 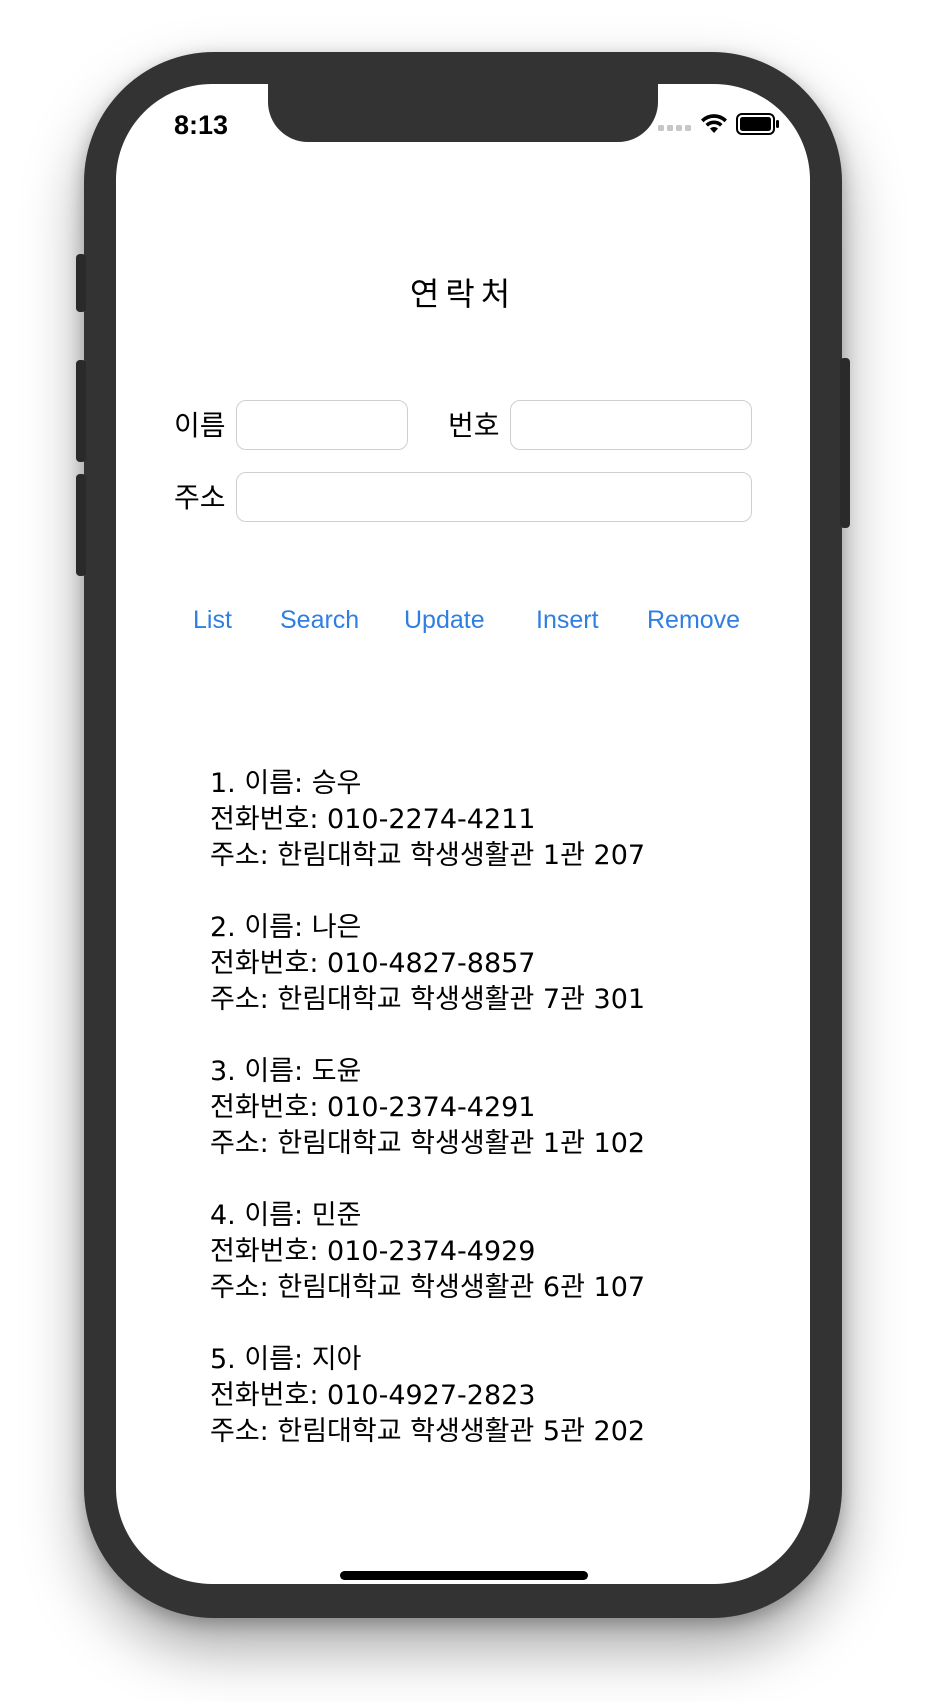 What do you see at coordinates (373, 1251) in the screenshot?
I see `contact-phone: 전화번호: 010-2374-4929` at bounding box center [373, 1251].